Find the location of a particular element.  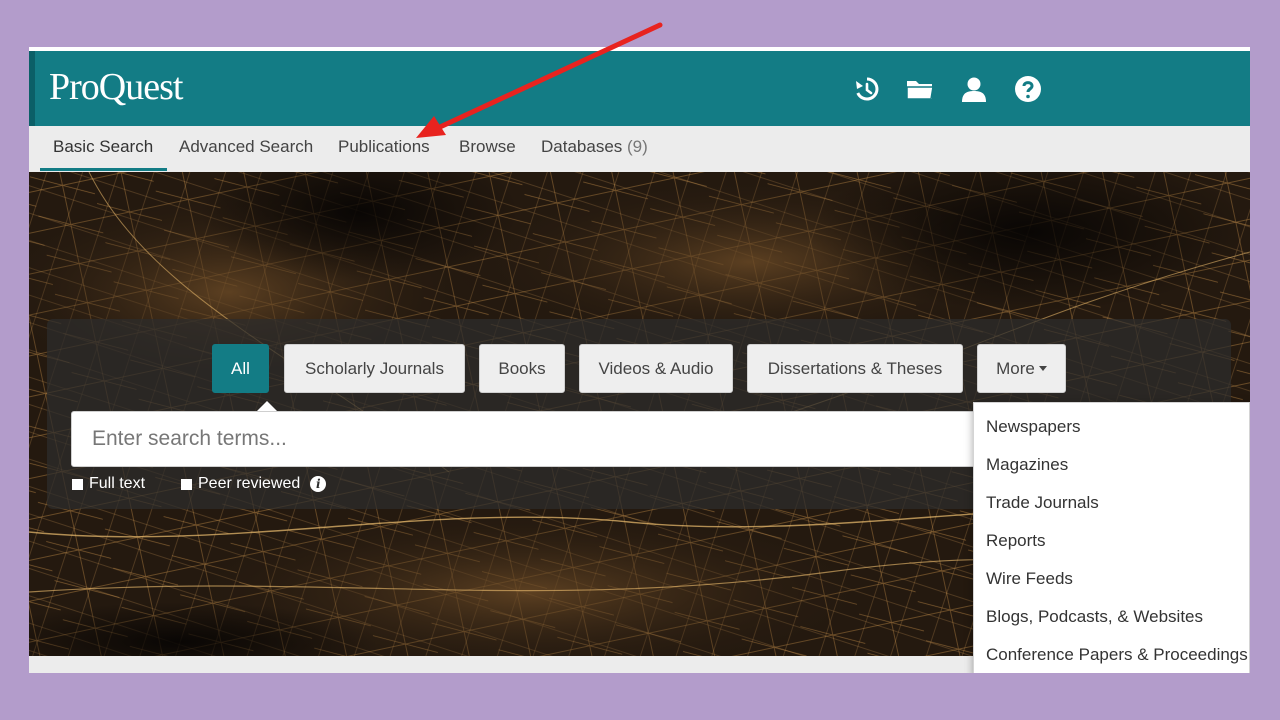

active-tab-pointer is located at coordinates (267, 406).